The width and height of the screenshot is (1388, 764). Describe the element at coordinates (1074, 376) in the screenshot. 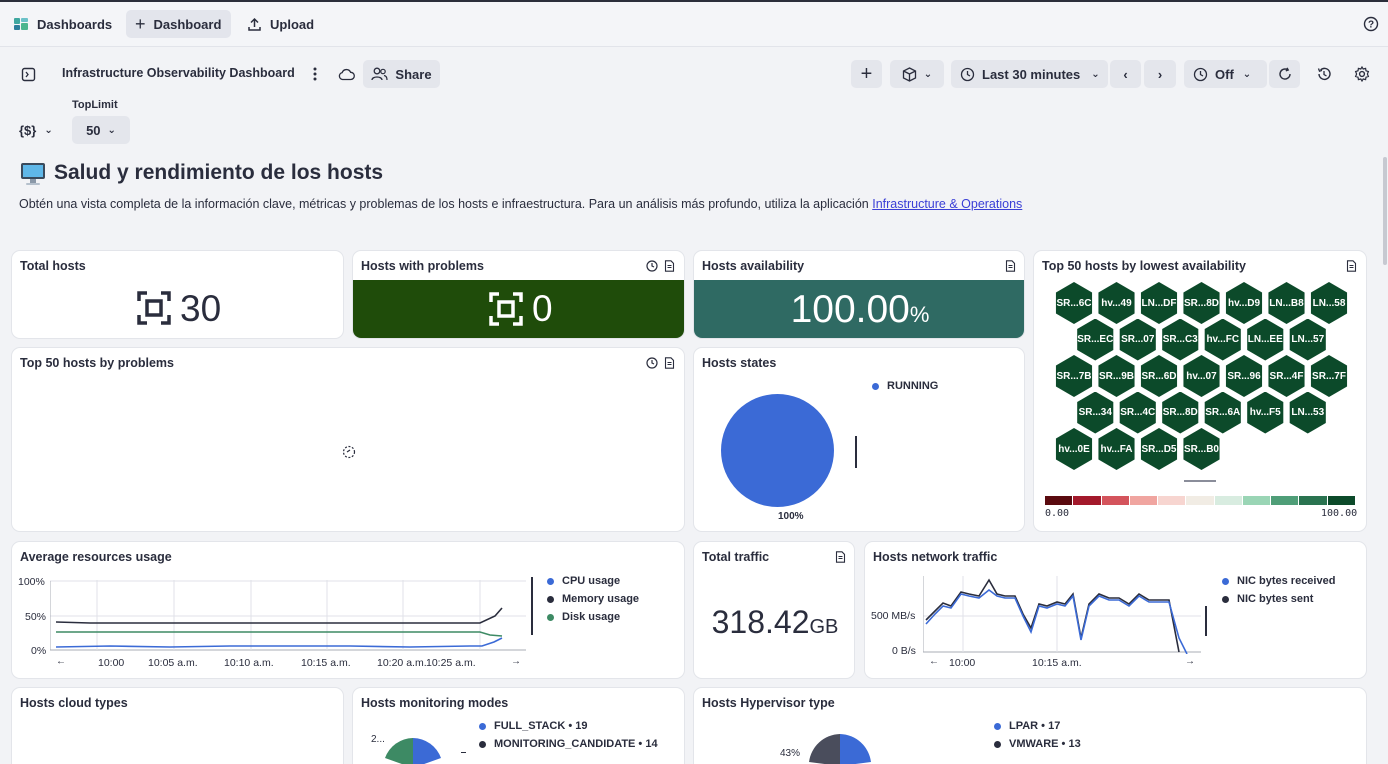

I see `hex-cell: SR...7B` at that location.